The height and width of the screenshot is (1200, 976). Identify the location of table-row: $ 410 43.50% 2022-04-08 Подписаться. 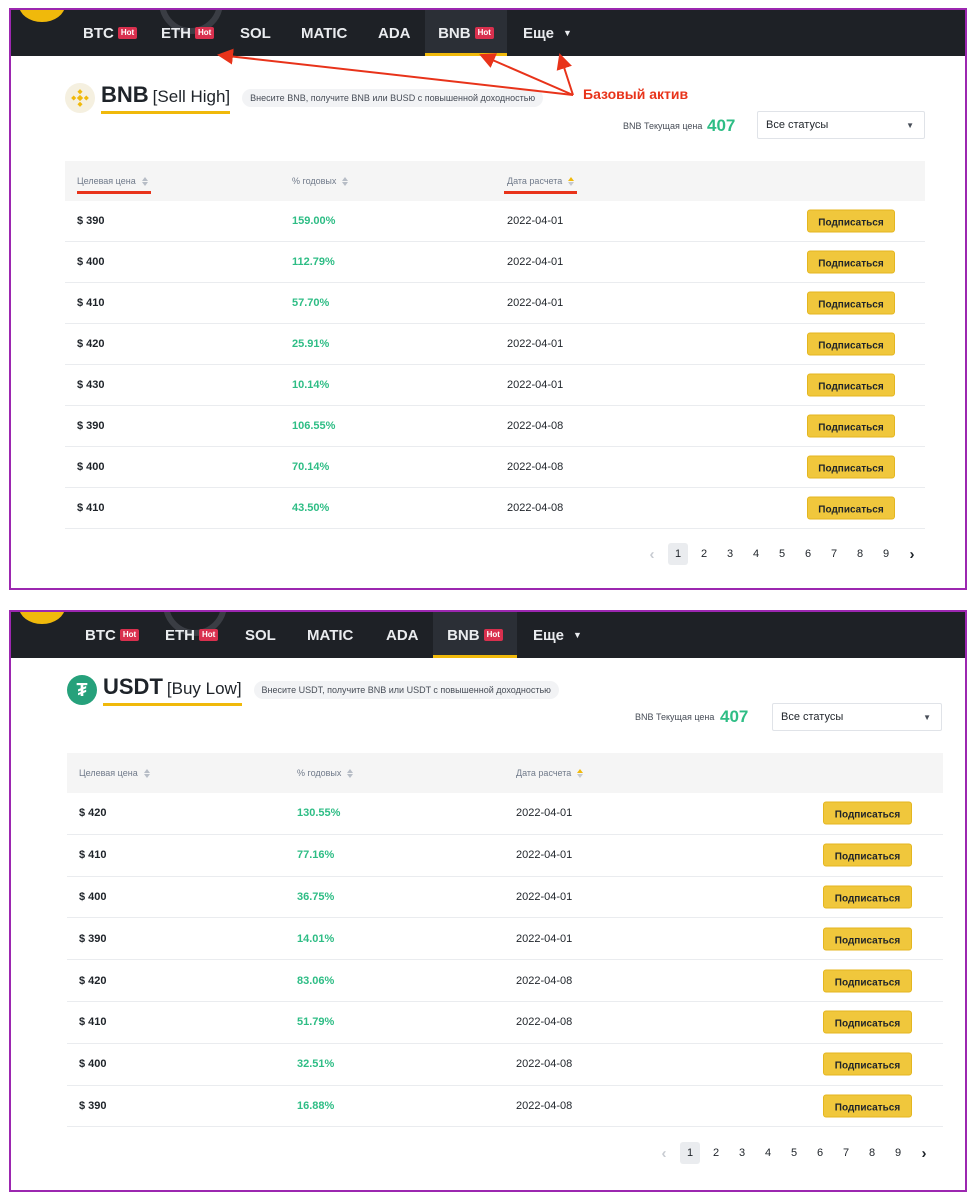
(495, 508).